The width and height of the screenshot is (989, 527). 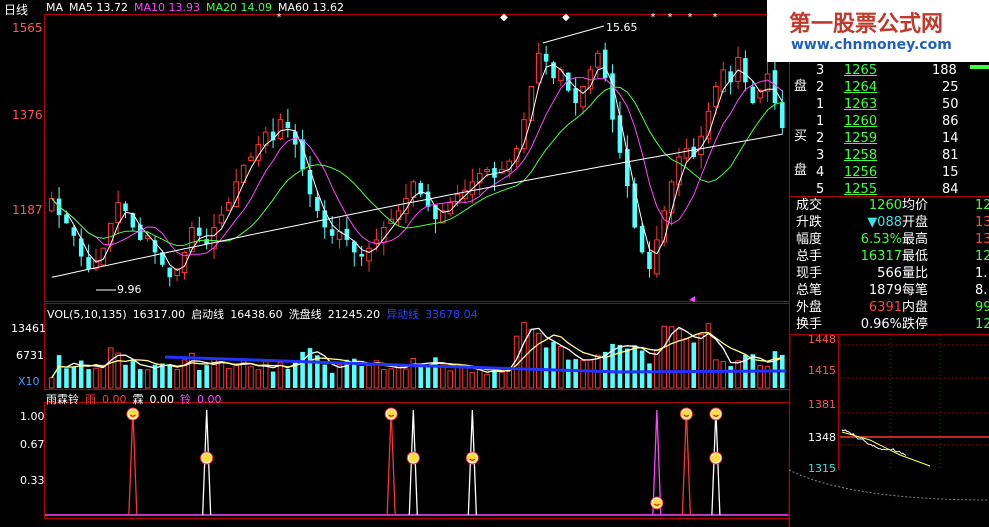 What do you see at coordinates (417, 355) in the screenshot?
I see `volume-plot` at bounding box center [417, 355].